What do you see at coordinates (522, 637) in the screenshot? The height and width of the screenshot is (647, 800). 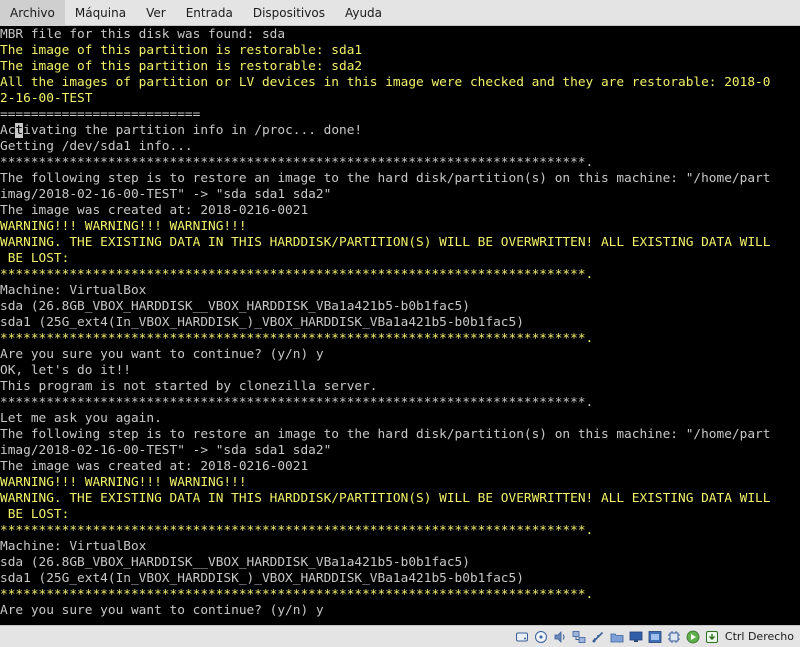 I see `hard-disk-icon` at bounding box center [522, 637].